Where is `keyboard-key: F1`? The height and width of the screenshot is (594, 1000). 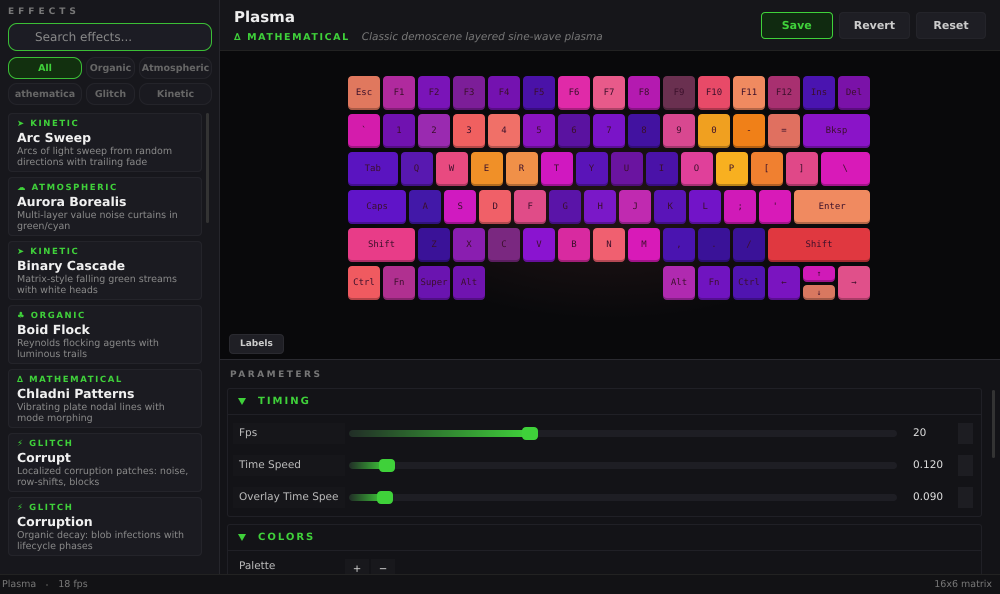 keyboard-key: F1 is located at coordinates (399, 93).